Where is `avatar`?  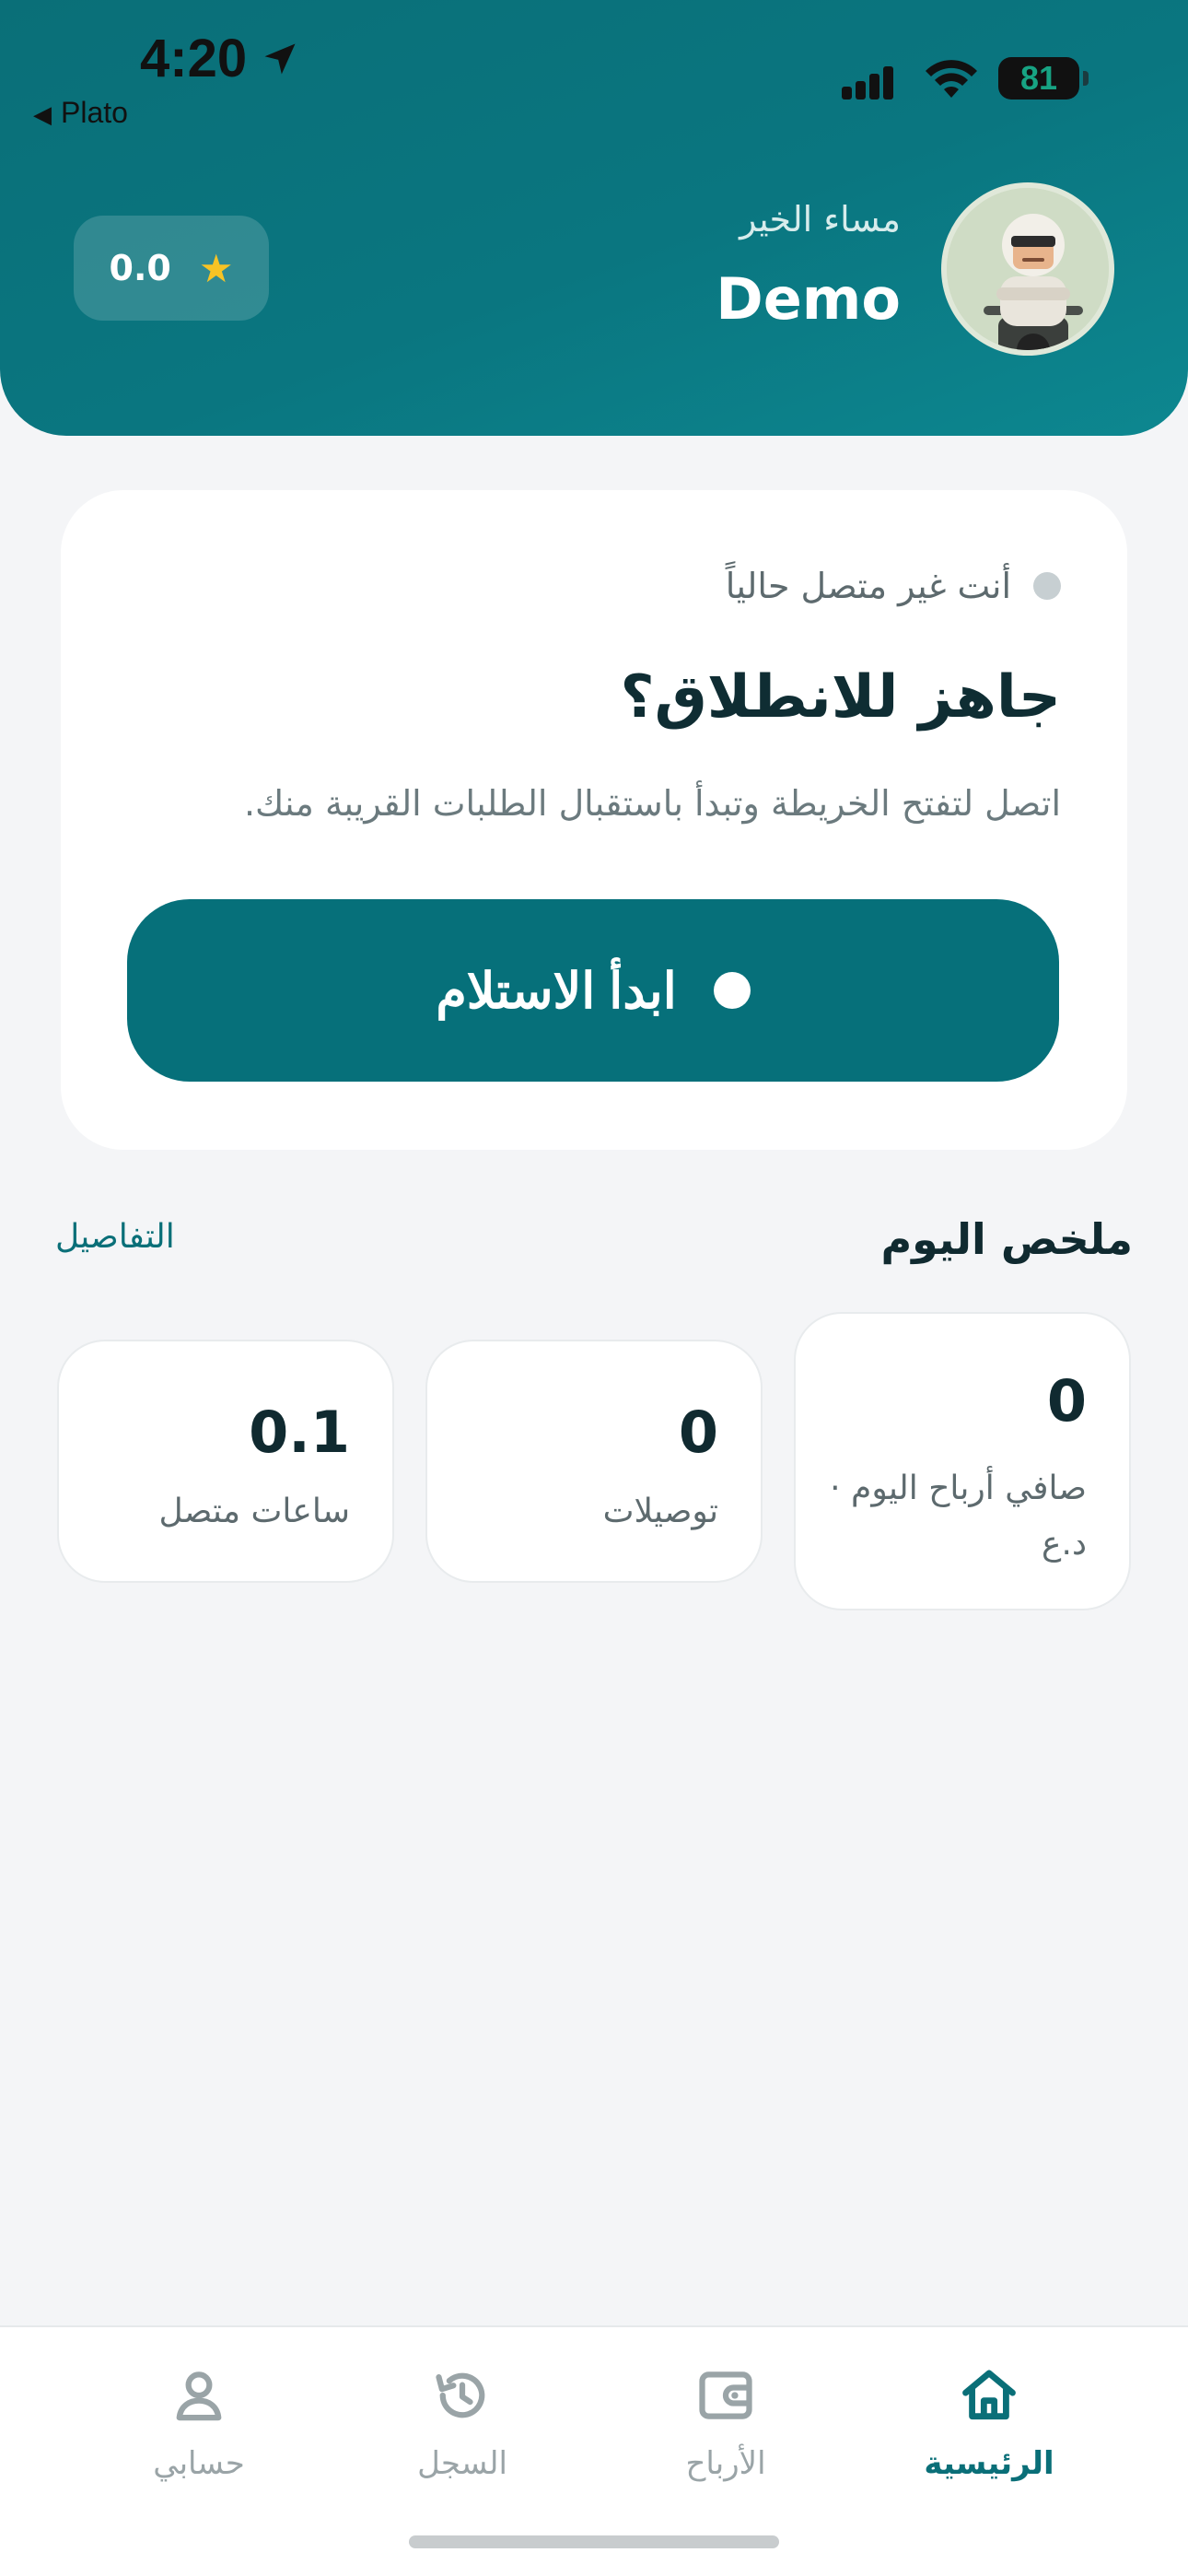 avatar is located at coordinates (1027, 269).